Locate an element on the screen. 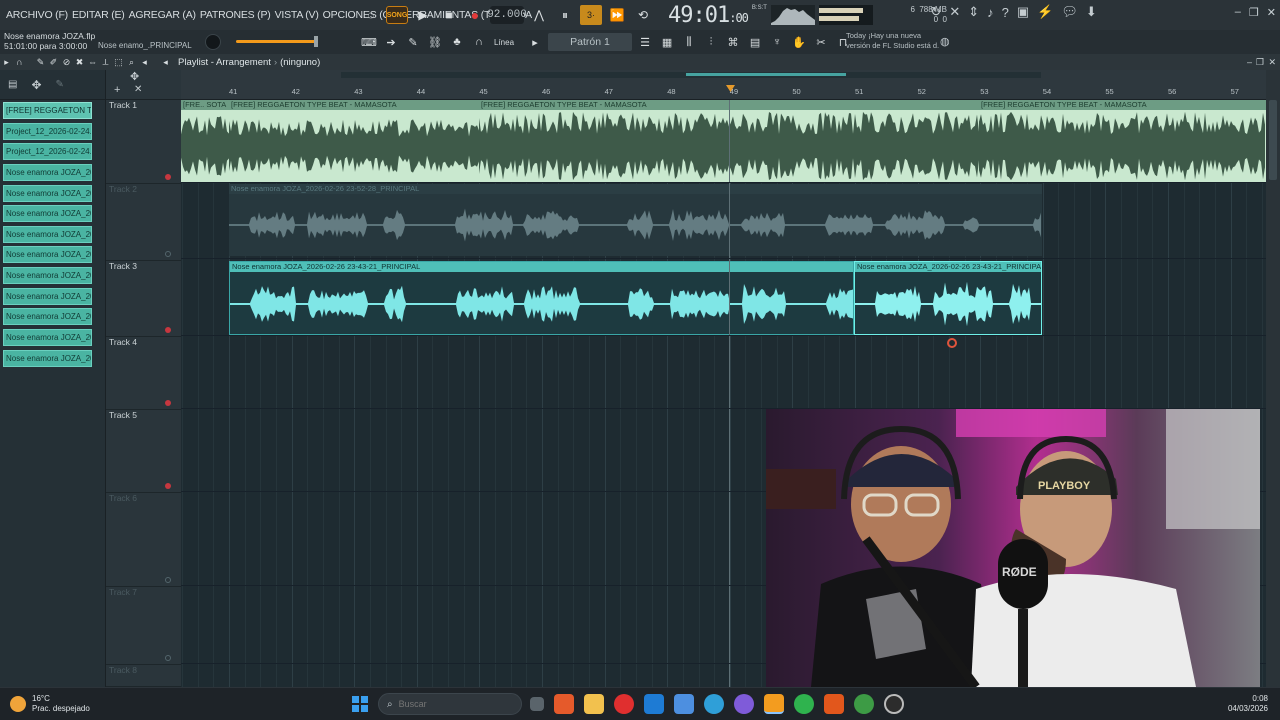 The height and width of the screenshot is (720, 1280). beat-clip-d: [FREE] REGGAETON TYPE BEAT - MAMASOTA is located at coordinates (1122, 141).